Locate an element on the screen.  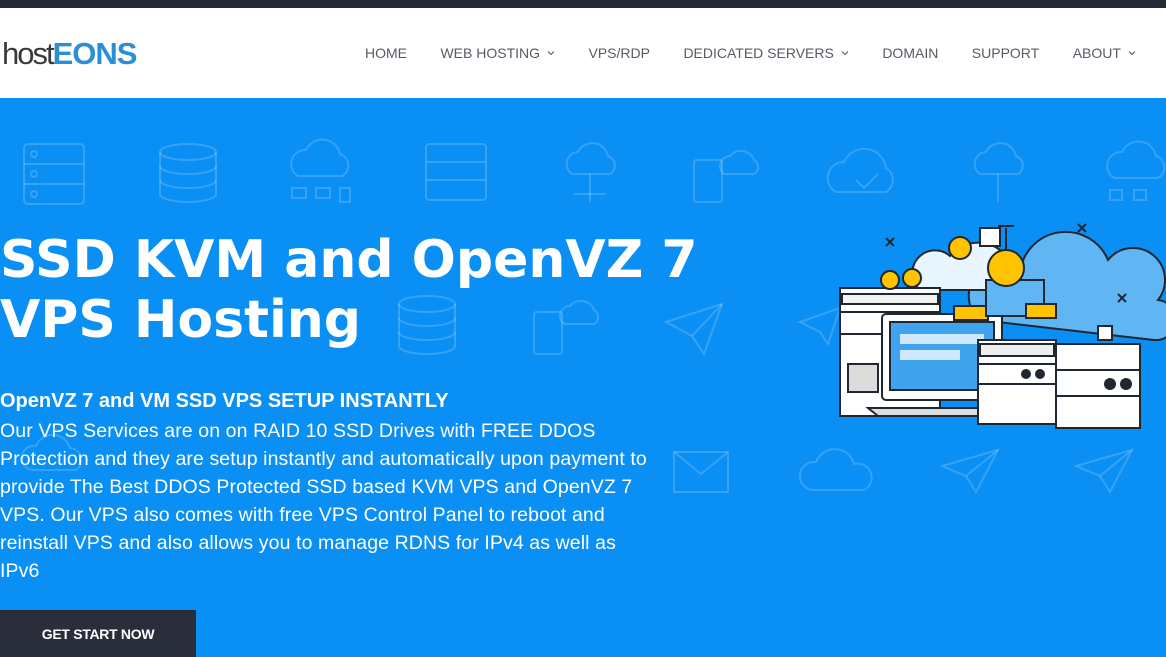
nav-dedicated-servers: DEDICATED SERVERS is located at coordinates (766, 53).